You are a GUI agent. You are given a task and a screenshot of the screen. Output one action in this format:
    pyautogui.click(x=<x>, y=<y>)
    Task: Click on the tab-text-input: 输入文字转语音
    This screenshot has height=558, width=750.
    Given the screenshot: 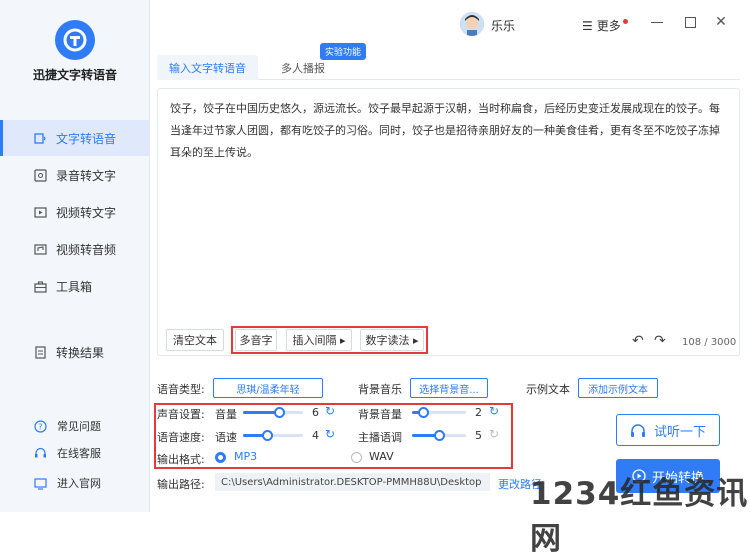 What is the action you would take?
    pyautogui.click(x=207, y=67)
    